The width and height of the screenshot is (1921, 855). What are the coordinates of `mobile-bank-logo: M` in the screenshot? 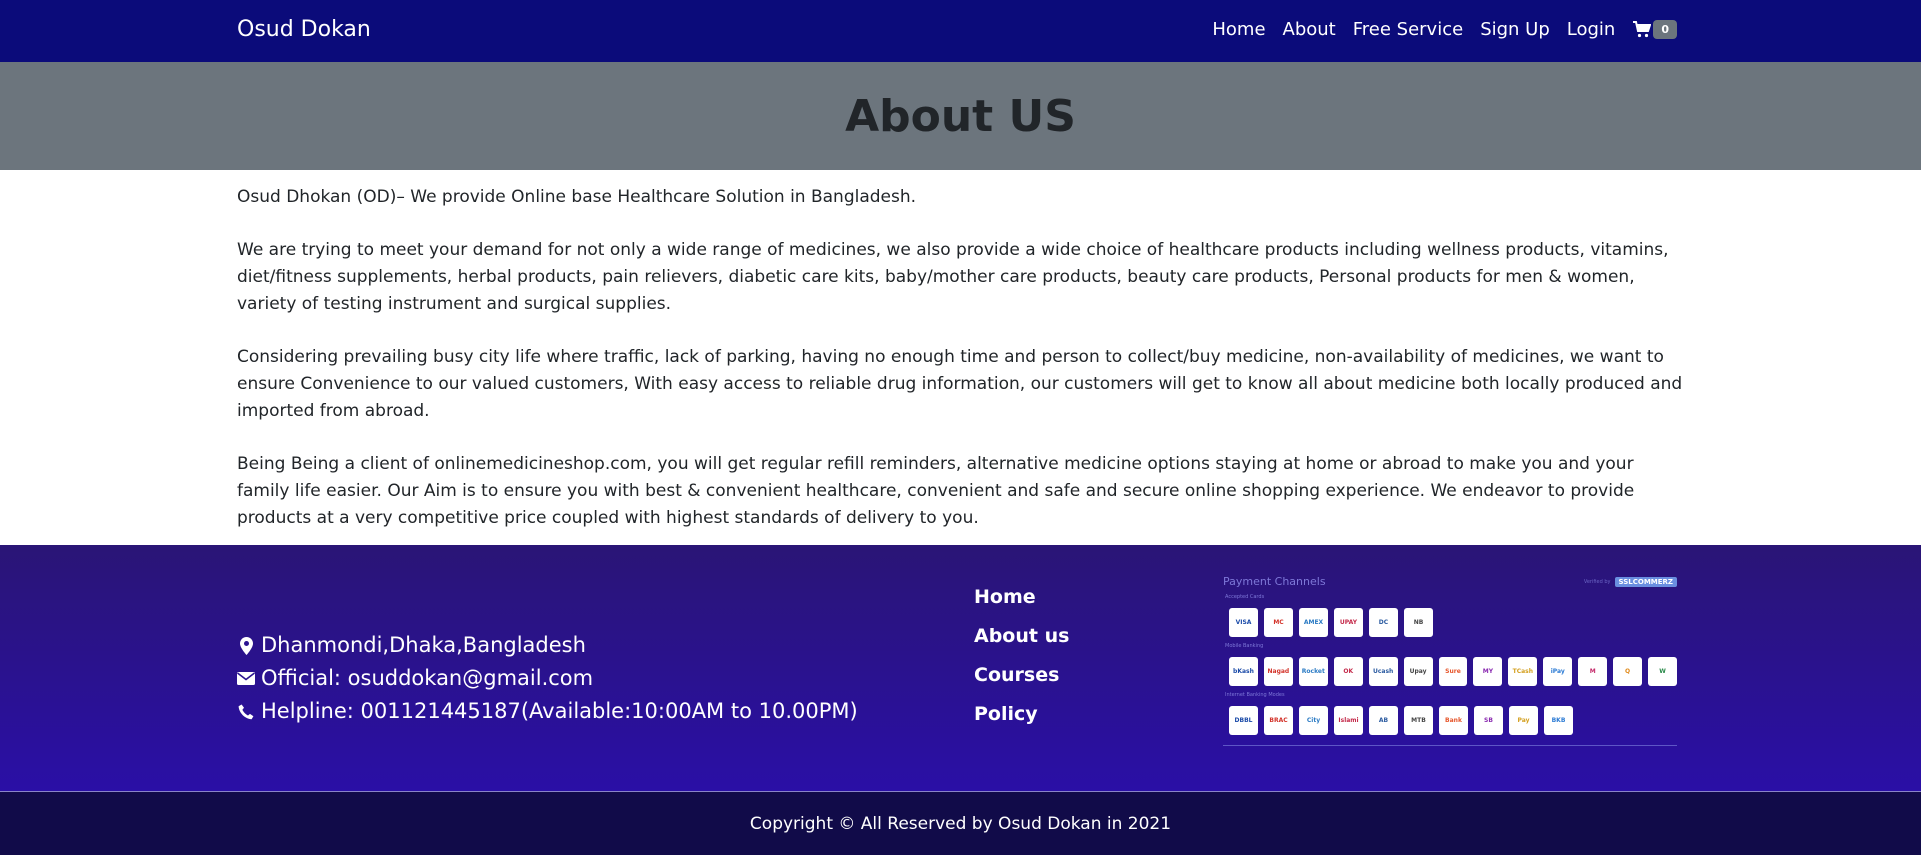 It's located at (1593, 671).